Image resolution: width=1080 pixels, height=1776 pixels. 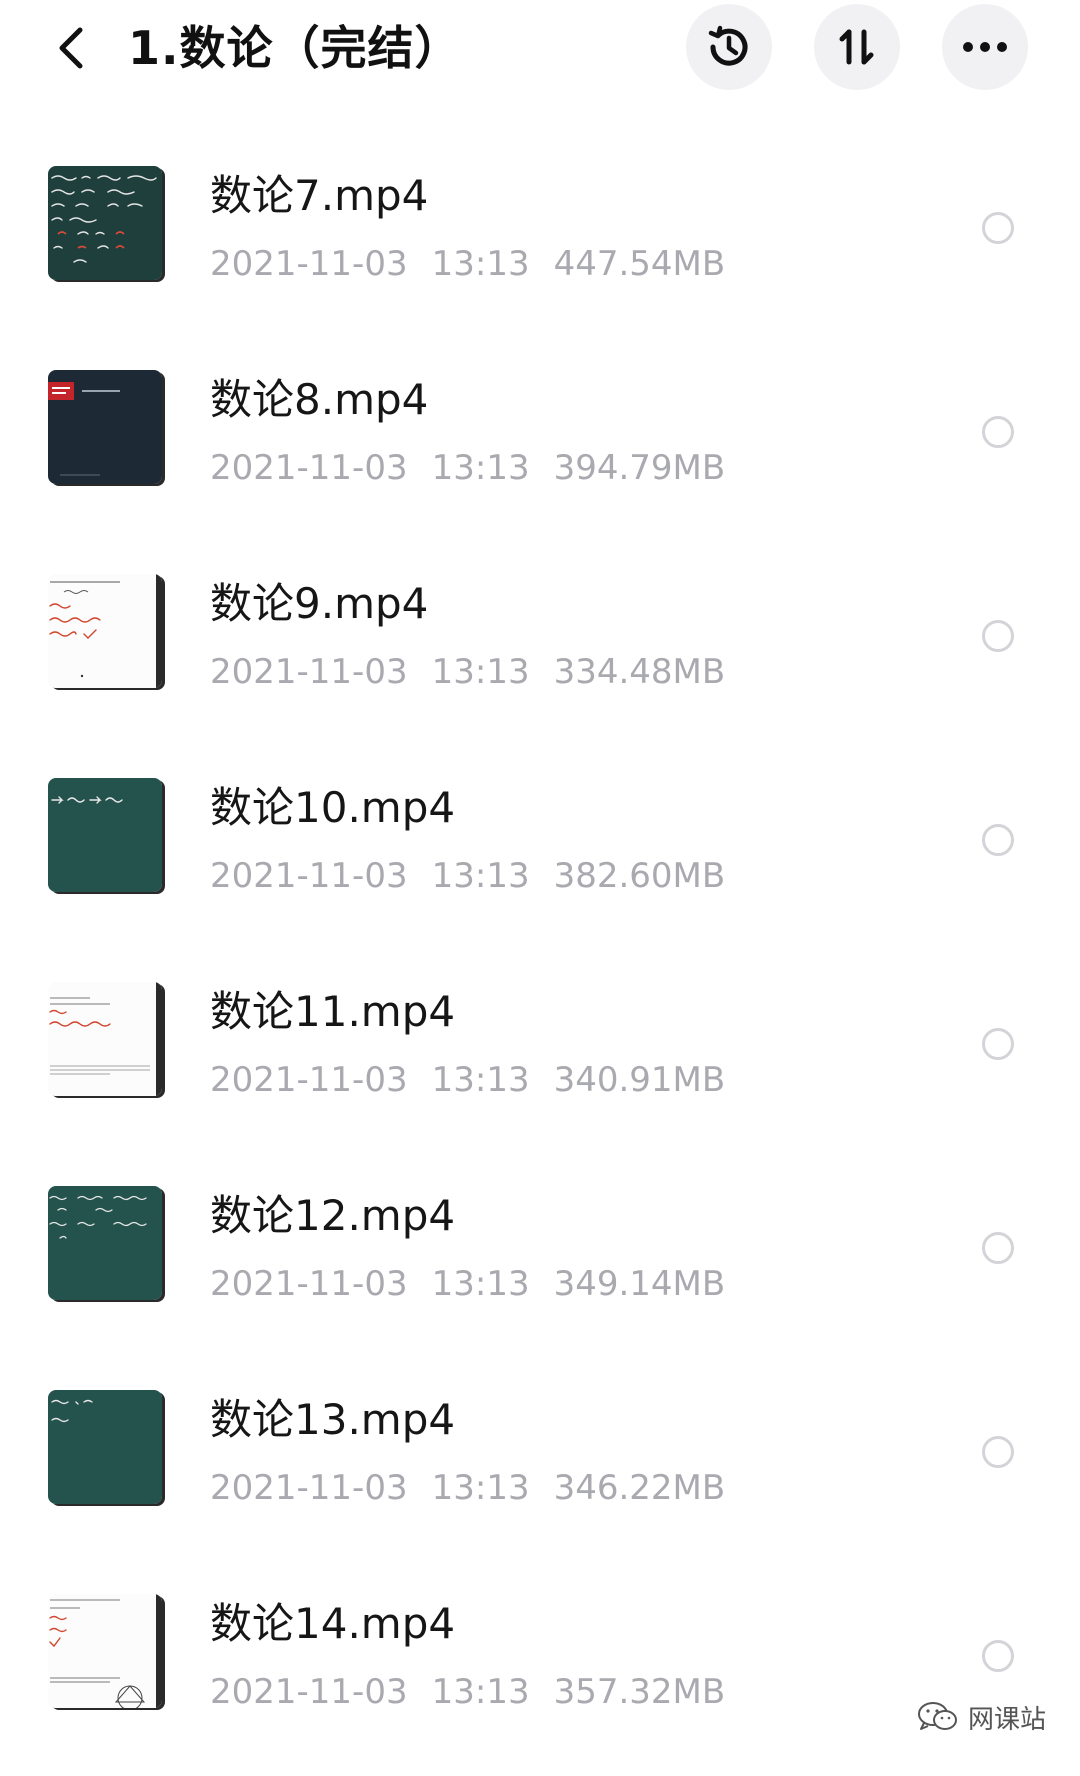 I want to click on watermark: 网课站, so click(x=981, y=1717).